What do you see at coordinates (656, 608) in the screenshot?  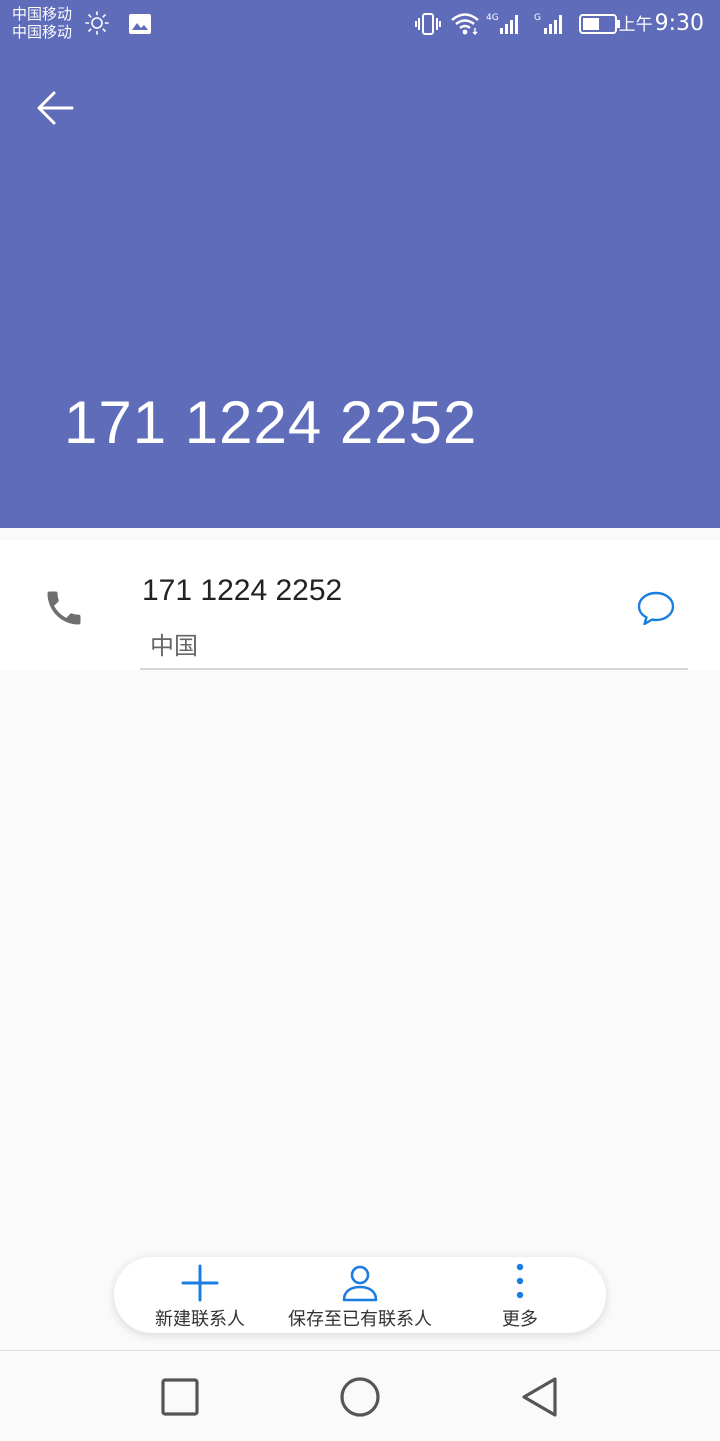 I see `message-icon` at bounding box center [656, 608].